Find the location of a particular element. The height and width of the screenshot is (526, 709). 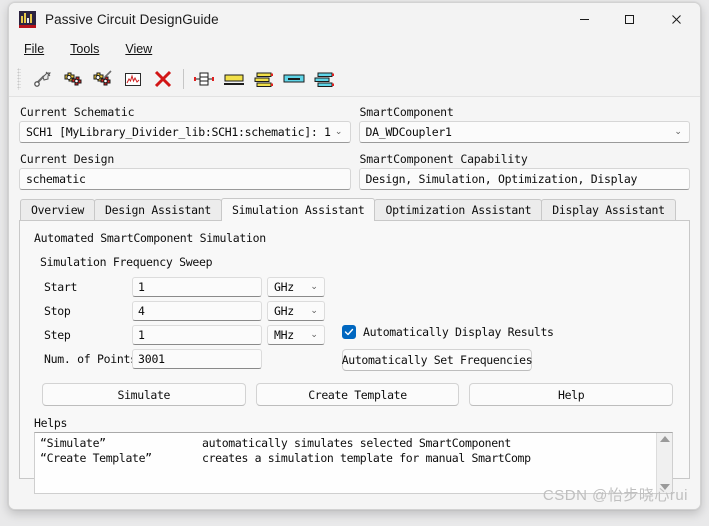

window-controls is located at coordinates (631, 19).